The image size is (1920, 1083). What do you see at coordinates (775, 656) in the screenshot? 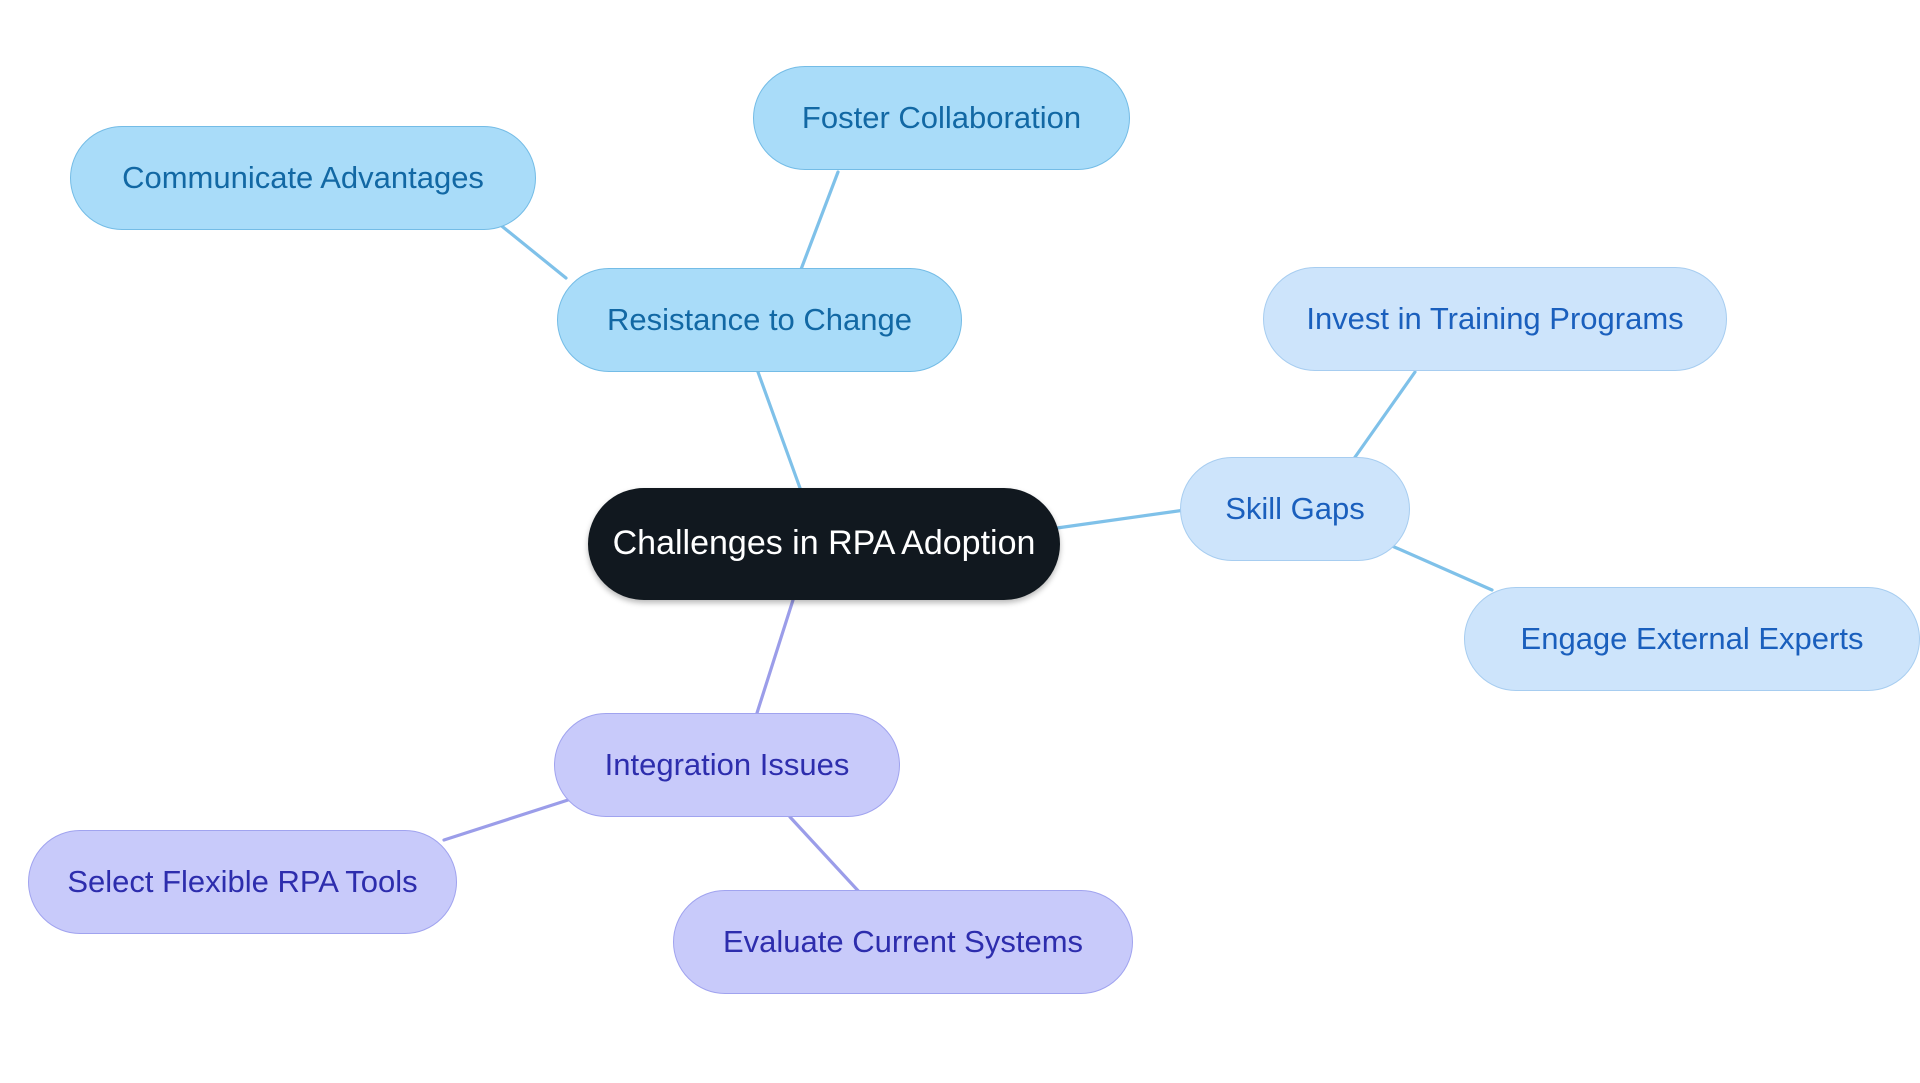
I see `edge-root-to-integration-issues` at bounding box center [775, 656].